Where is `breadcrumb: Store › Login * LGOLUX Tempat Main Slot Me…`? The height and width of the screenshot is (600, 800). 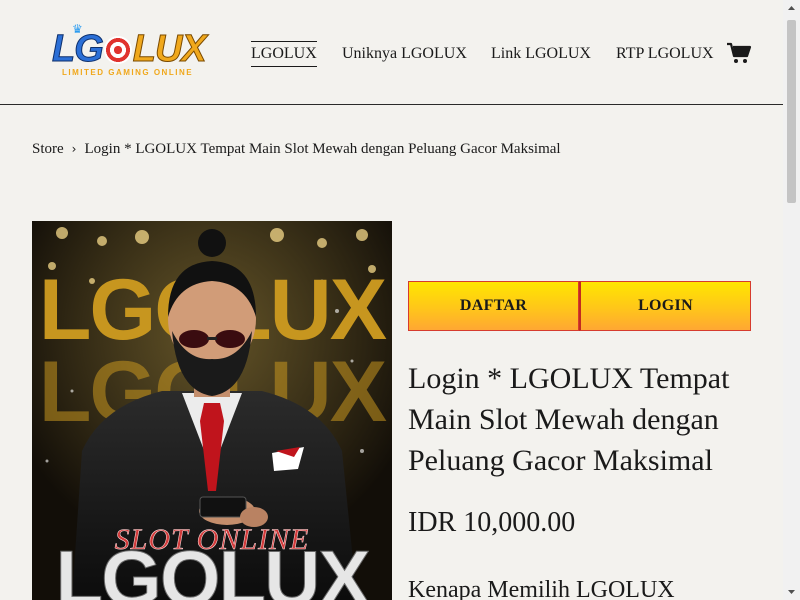
breadcrumb: Store › Login * LGOLUX Tempat Main Slot Me… is located at coordinates (296, 149).